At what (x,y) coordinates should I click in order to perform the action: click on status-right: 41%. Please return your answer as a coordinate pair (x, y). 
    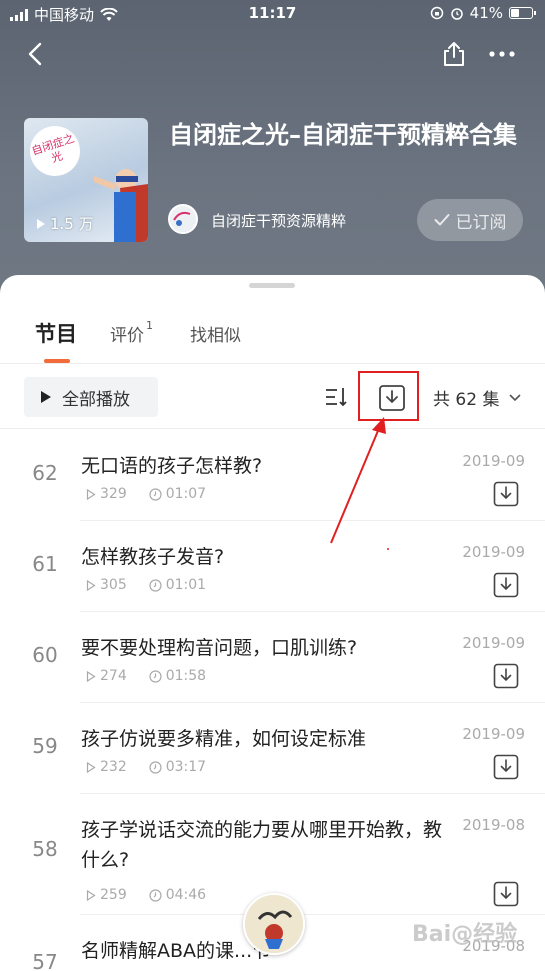
    Looking at the image, I should click on (483, 13).